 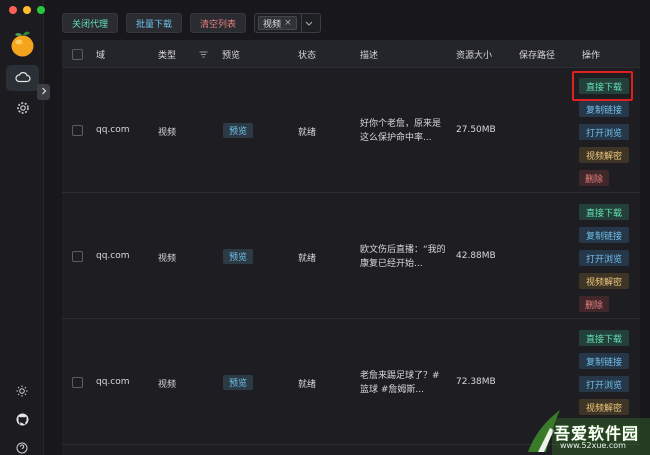 I want to click on theme-toggle-button, so click(x=22, y=392).